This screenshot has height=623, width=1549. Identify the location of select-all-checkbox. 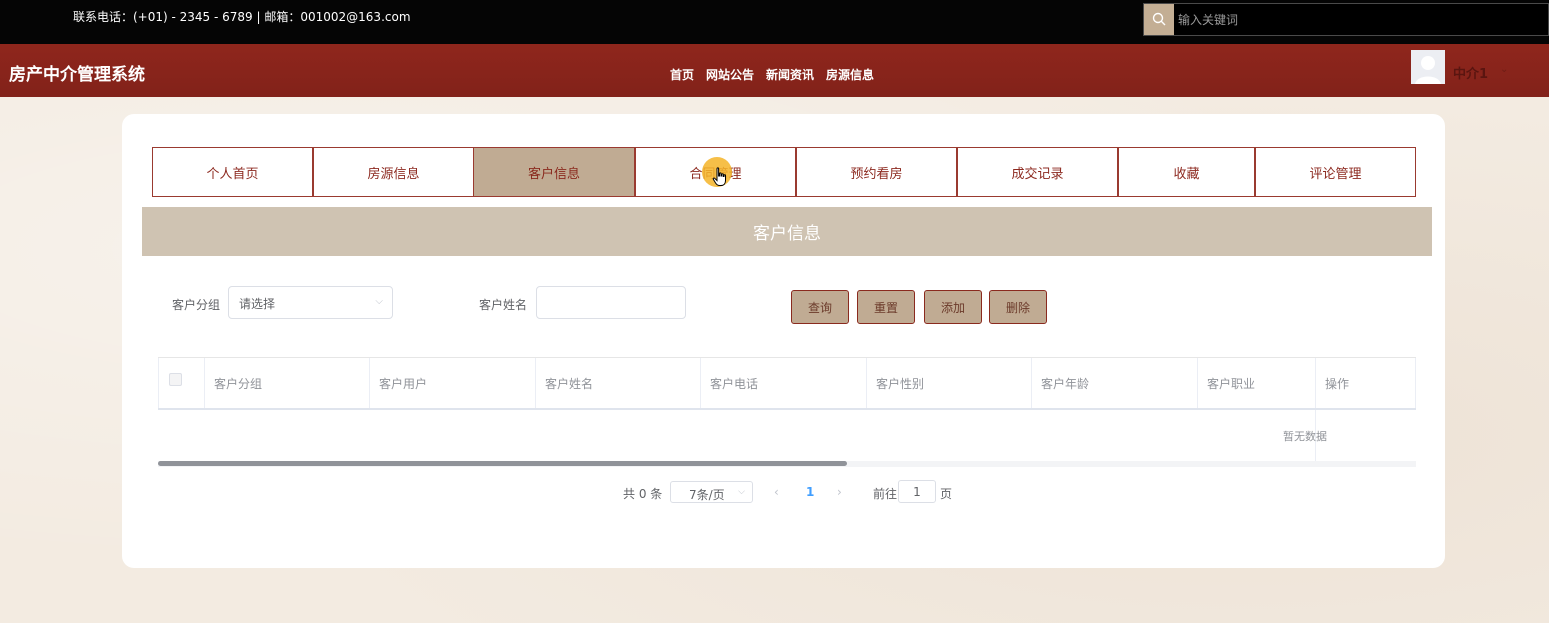
(175, 379).